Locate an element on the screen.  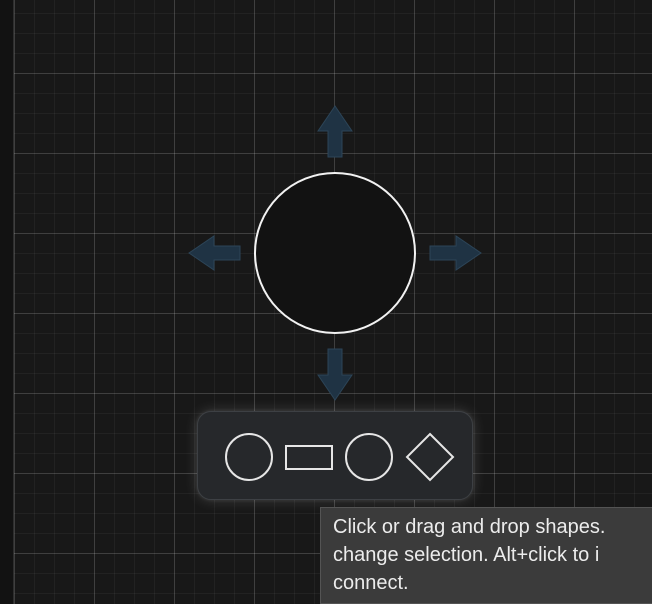
connect-arrow-right is located at coordinates (455, 253).